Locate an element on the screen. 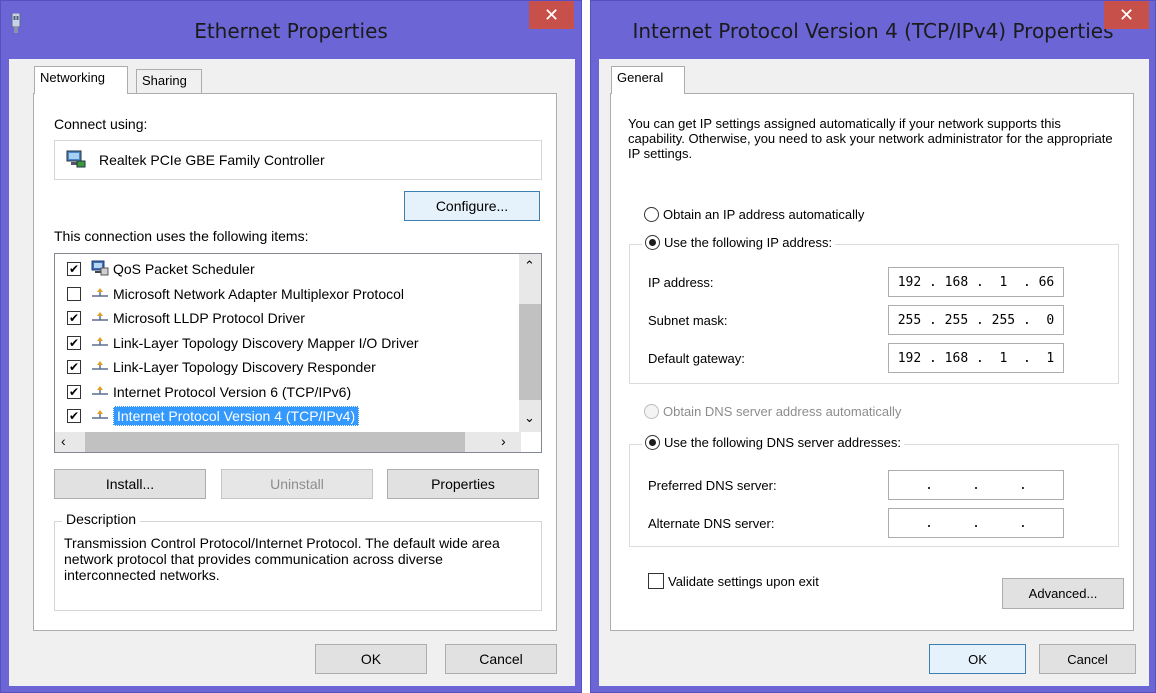 Image resolution: width=1156 pixels, height=693 pixels. alternate-dns-field: . . . is located at coordinates (976, 523).